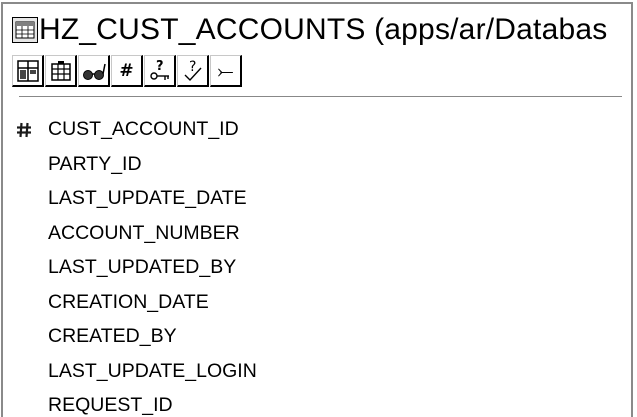 The height and width of the screenshot is (417, 637). I want to click on column-item-account-number: ACCOUNT_NUMBER, so click(318, 238).